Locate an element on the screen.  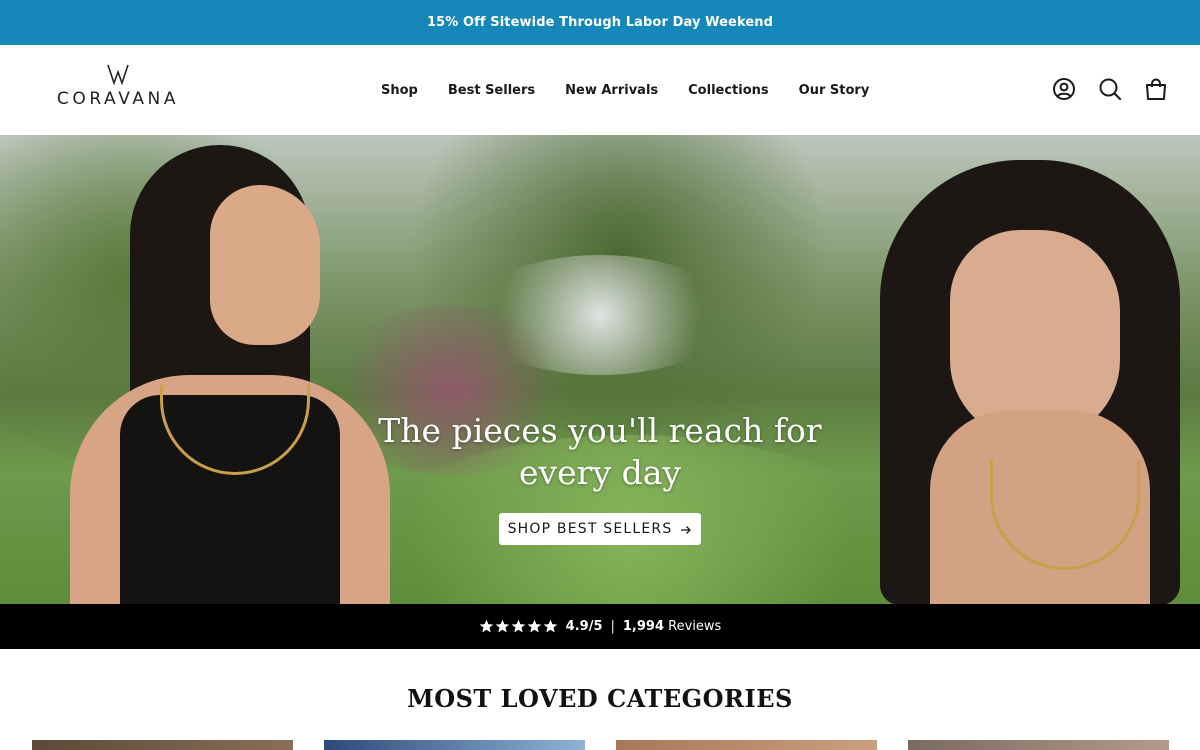
hero-title: The pieces you'll reach for every day is located at coordinates (600, 452).